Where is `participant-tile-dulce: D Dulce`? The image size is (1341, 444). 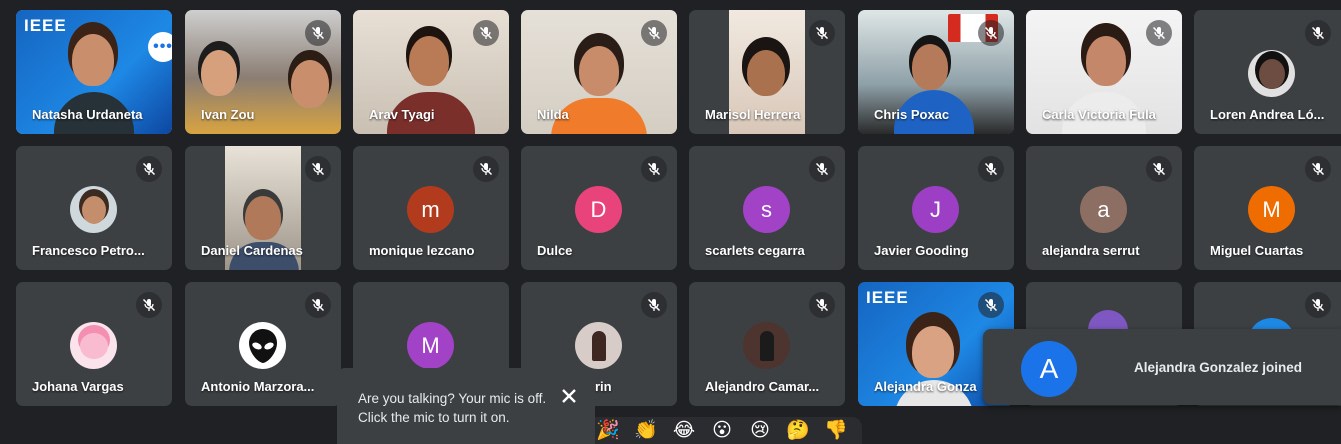
participant-tile-dulce: D Dulce is located at coordinates (599, 208).